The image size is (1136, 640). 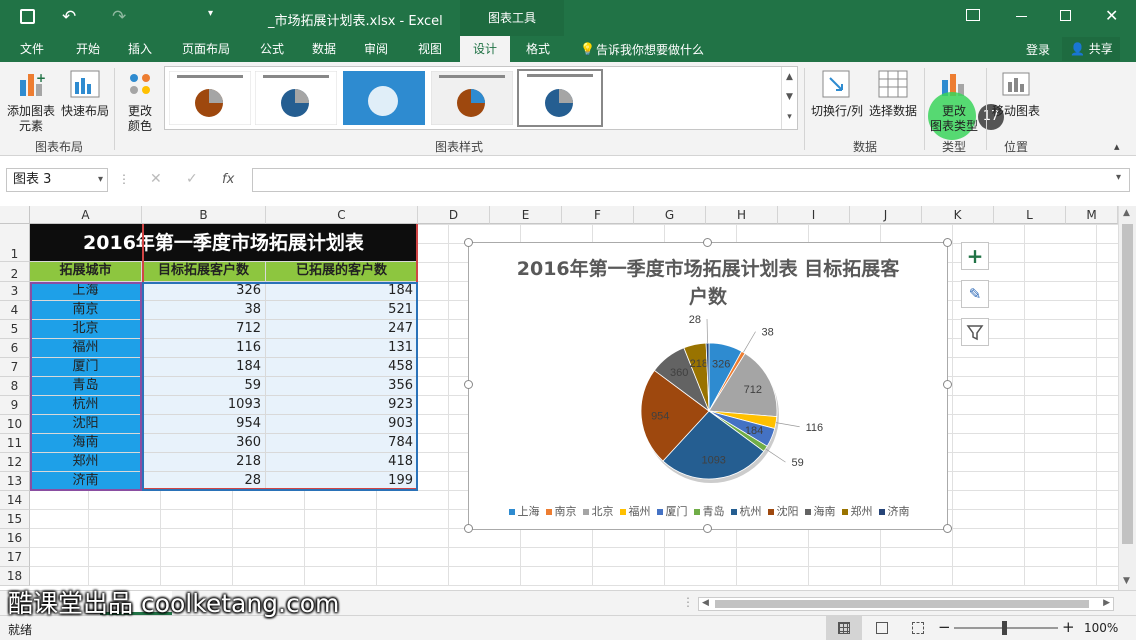 What do you see at coordinates (15, 243) in the screenshot?
I see `row-header-1: 1` at bounding box center [15, 243].